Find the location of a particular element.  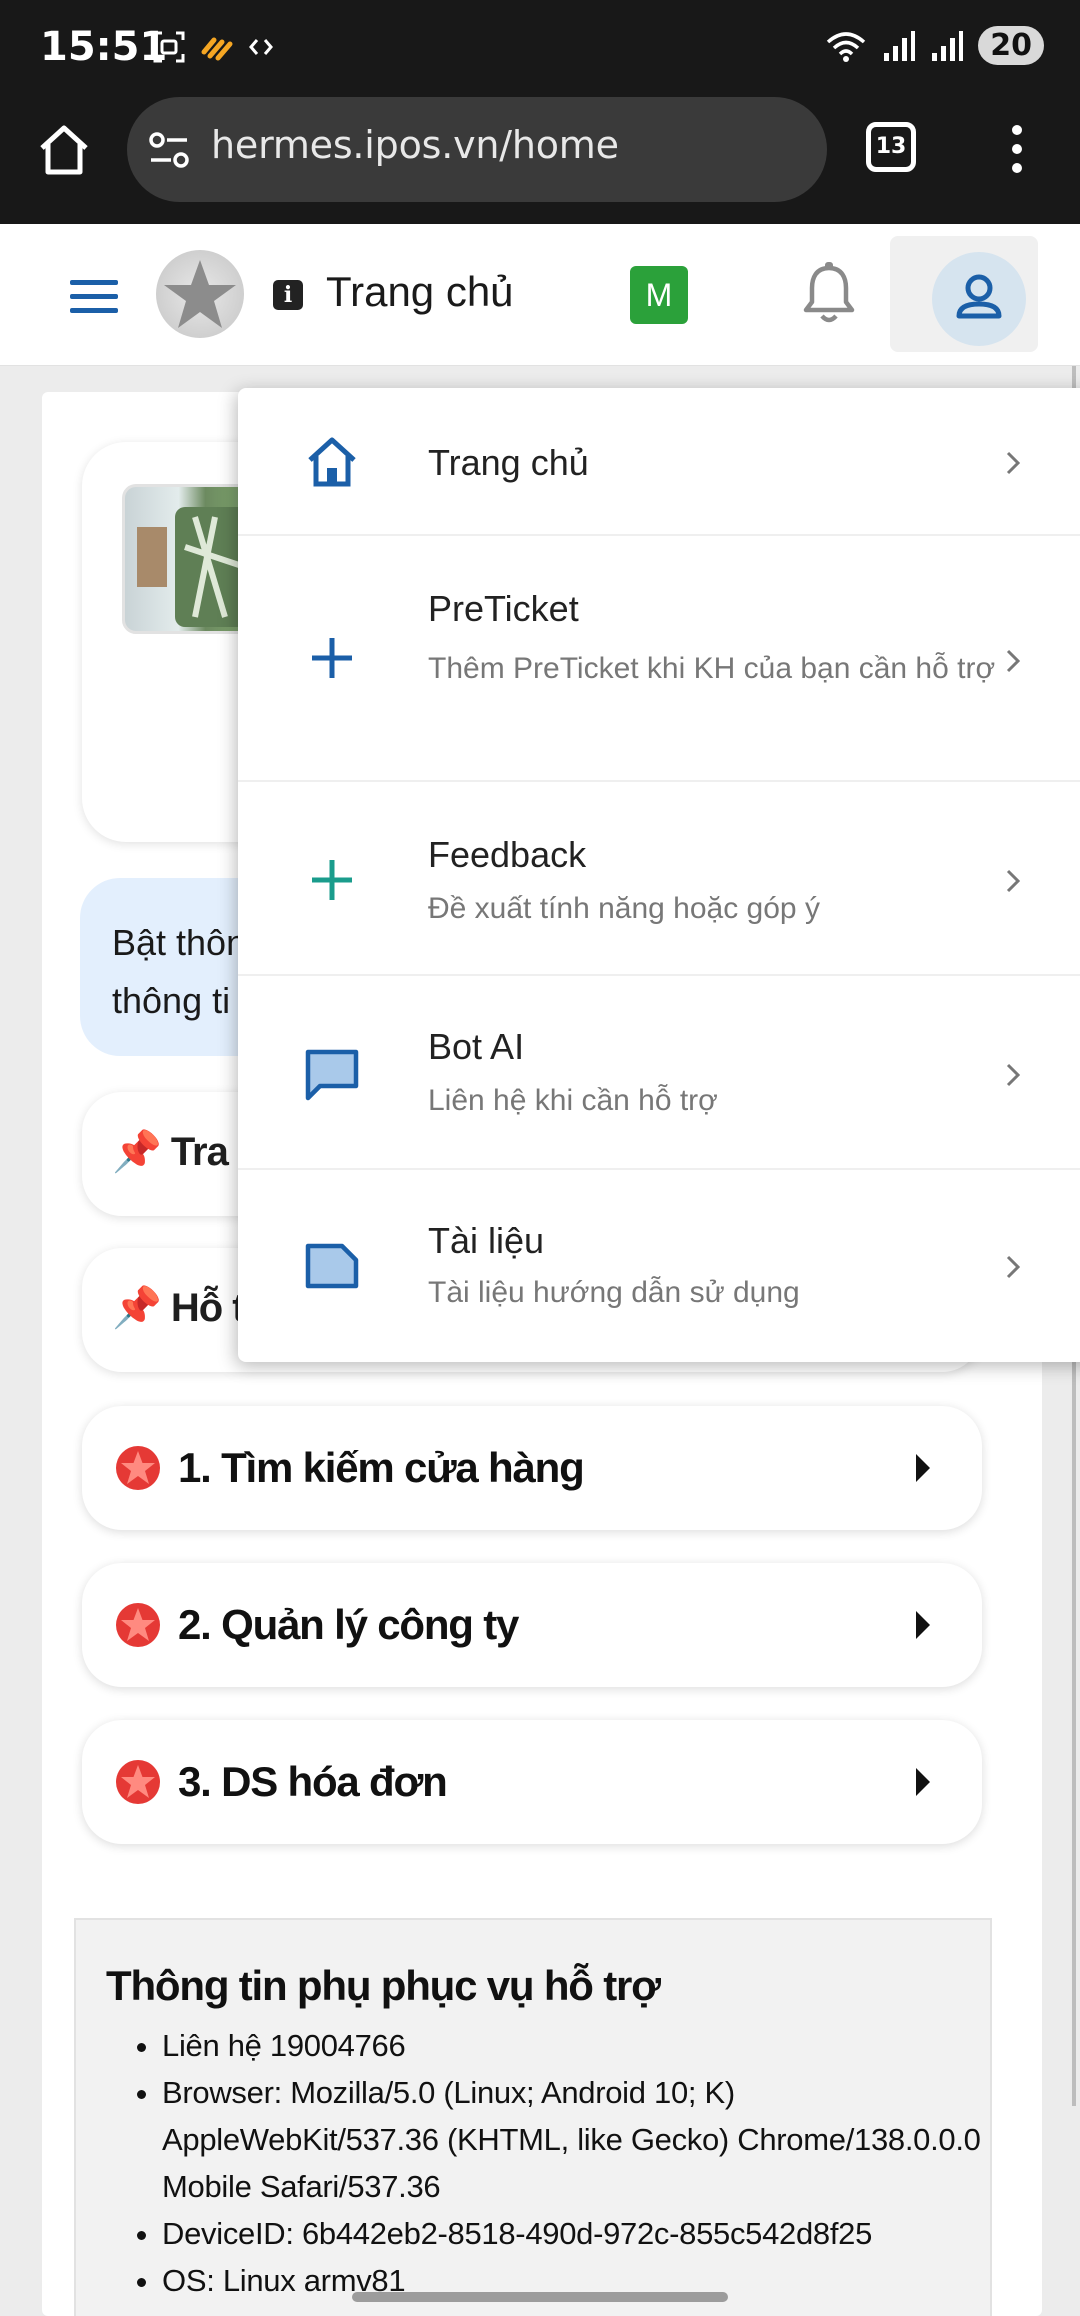

support-contact: Liên hệ 19004766 is located at coordinates (572, 2045).